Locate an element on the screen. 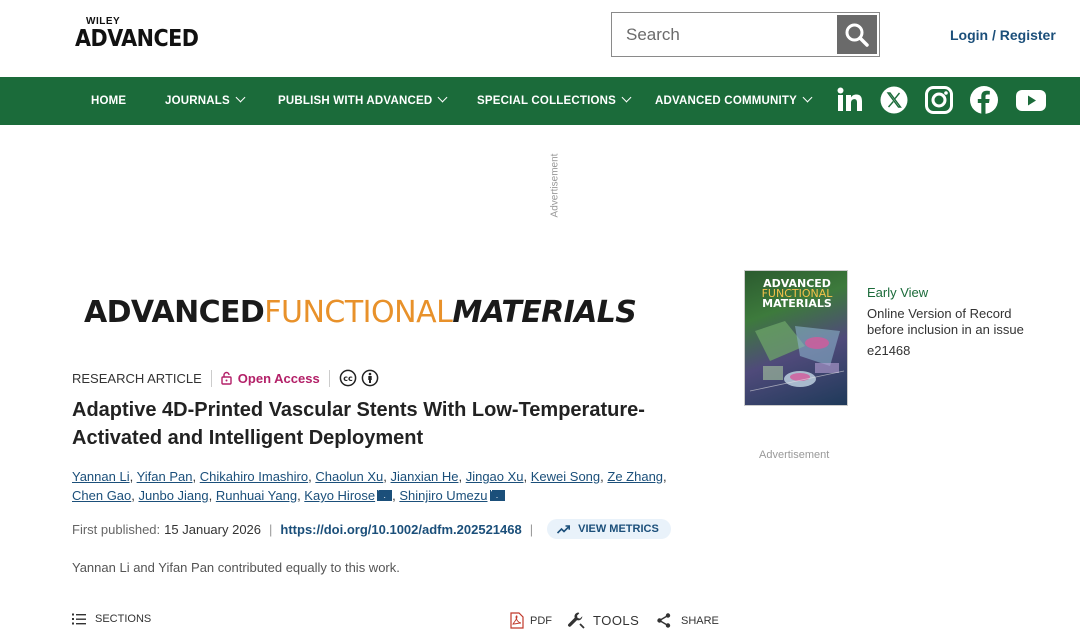 The height and width of the screenshot is (639, 1080). nav-advanced-community: ADVANCED COMMUNITY is located at coordinates (734, 99).